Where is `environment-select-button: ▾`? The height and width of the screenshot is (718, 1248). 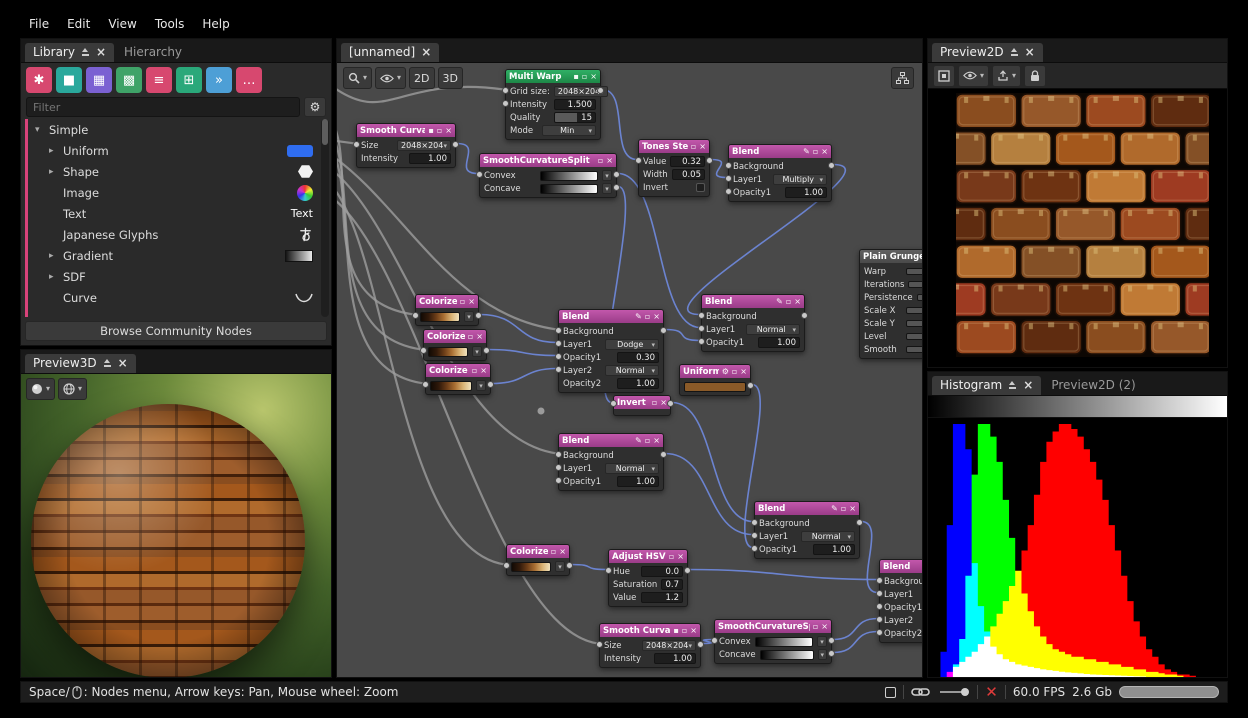
environment-select-button: ▾ is located at coordinates (73, 389).